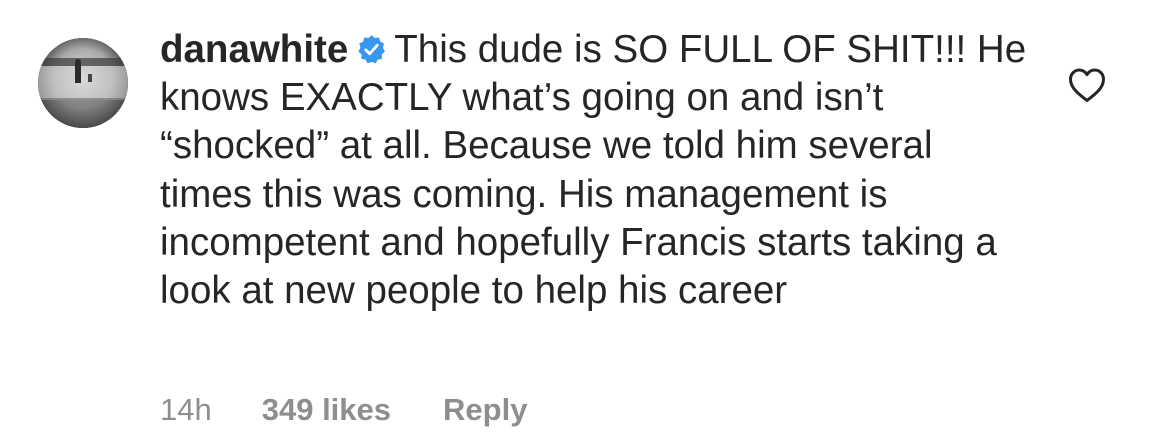 The width and height of the screenshot is (1169, 447). I want to click on avatar-photo, so click(83, 83).